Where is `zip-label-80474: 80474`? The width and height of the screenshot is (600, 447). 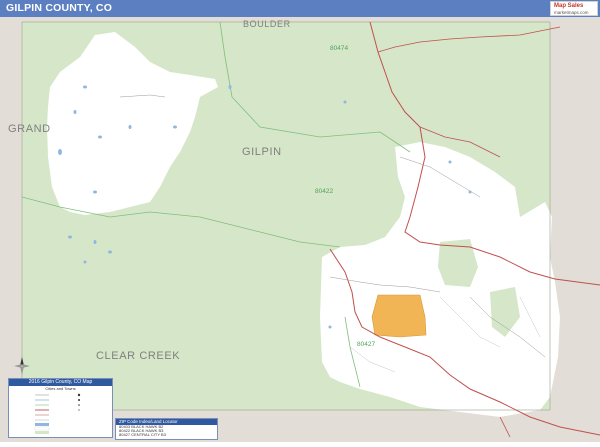
zip-label-80474: 80474 is located at coordinates (339, 48).